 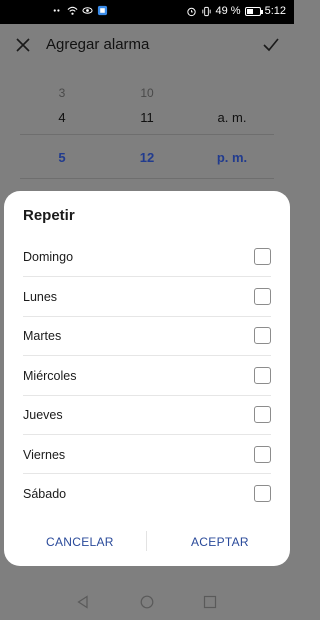 I want to click on hour-above: 3, so click(x=62, y=93).